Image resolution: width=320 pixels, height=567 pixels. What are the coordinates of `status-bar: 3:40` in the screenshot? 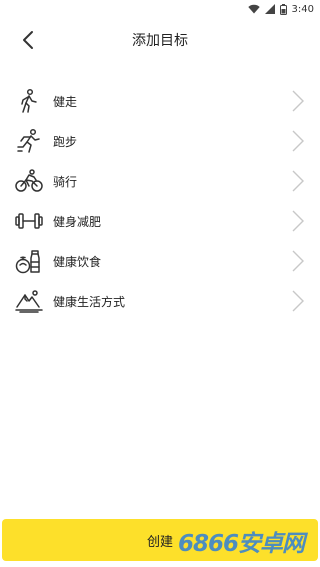 It's located at (160, 9).